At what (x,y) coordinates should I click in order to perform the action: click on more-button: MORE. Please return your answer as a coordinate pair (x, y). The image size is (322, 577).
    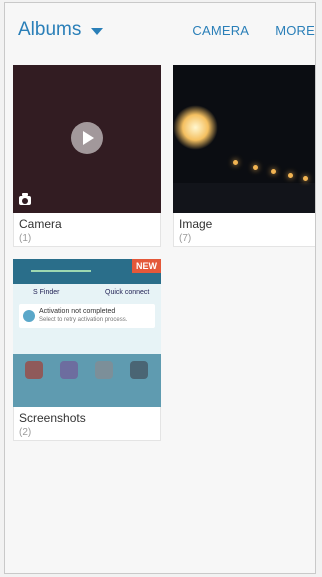
    Looking at the image, I should click on (295, 30).